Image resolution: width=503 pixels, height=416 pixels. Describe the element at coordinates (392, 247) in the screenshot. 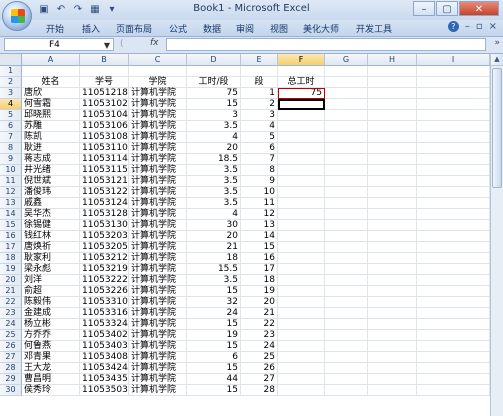

I see `cell-h17` at that location.